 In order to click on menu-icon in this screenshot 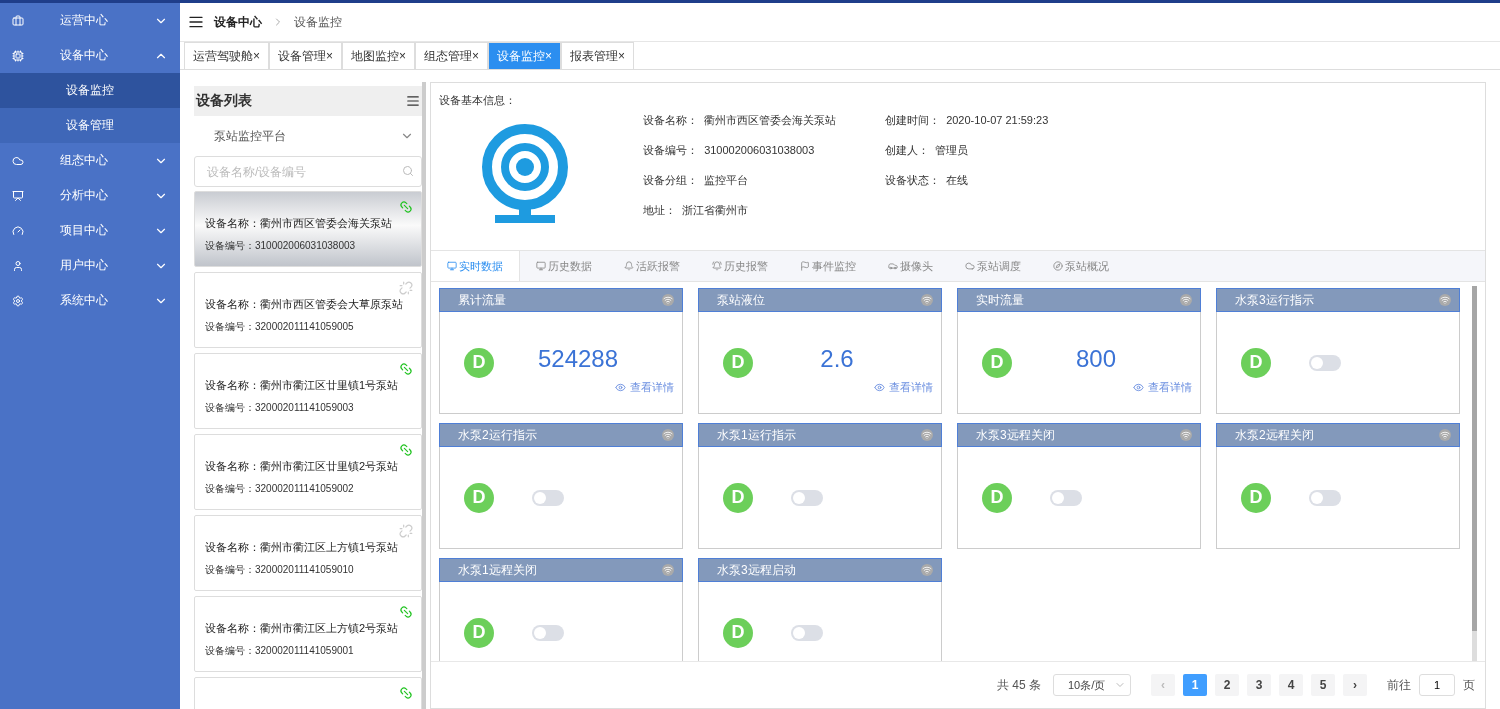, I will do `click(196, 22)`.